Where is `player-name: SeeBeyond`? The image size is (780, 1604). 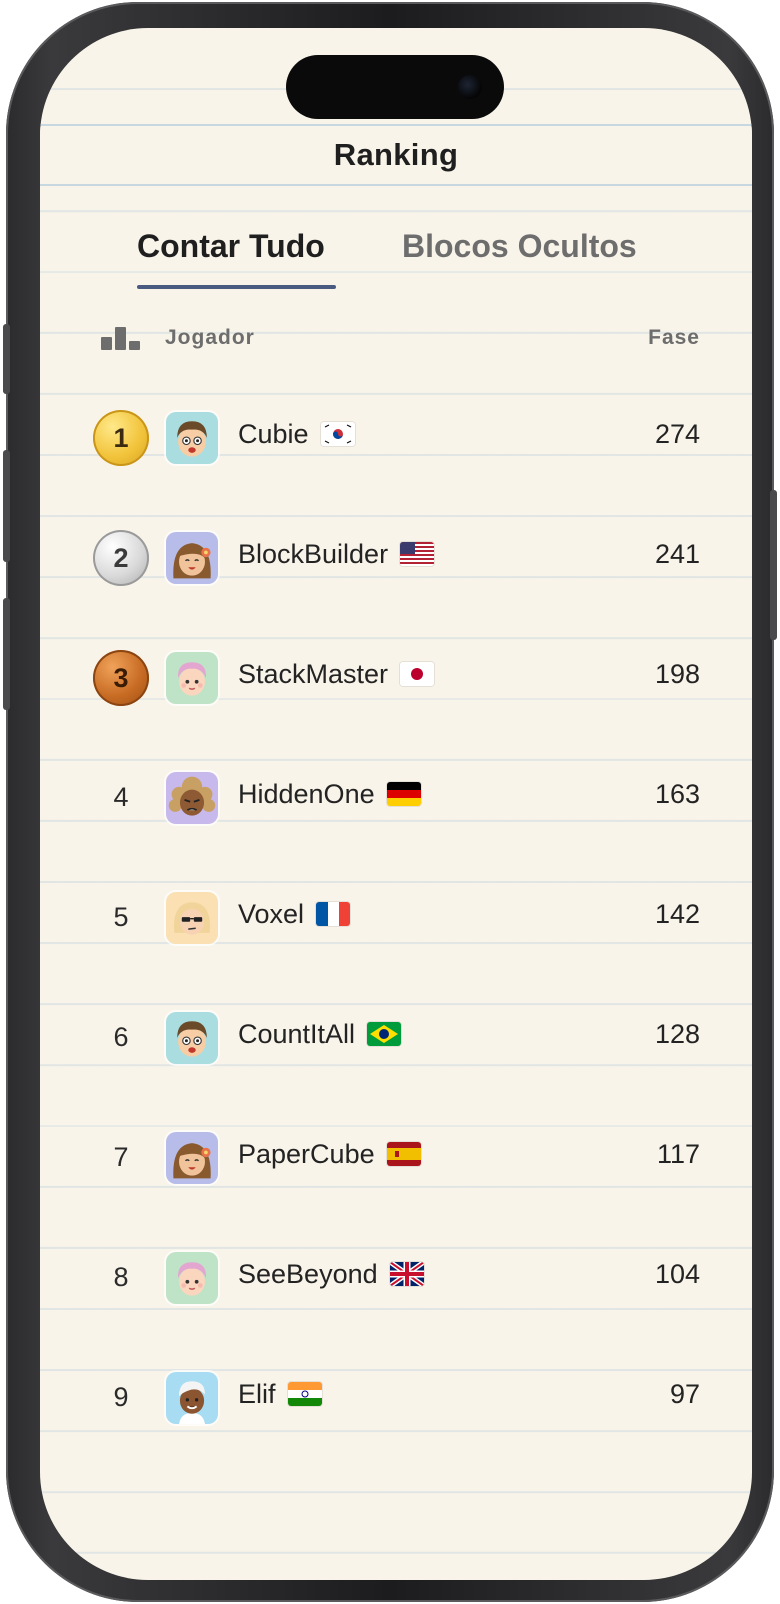 player-name: SeeBeyond is located at coordinates (331, 1274).